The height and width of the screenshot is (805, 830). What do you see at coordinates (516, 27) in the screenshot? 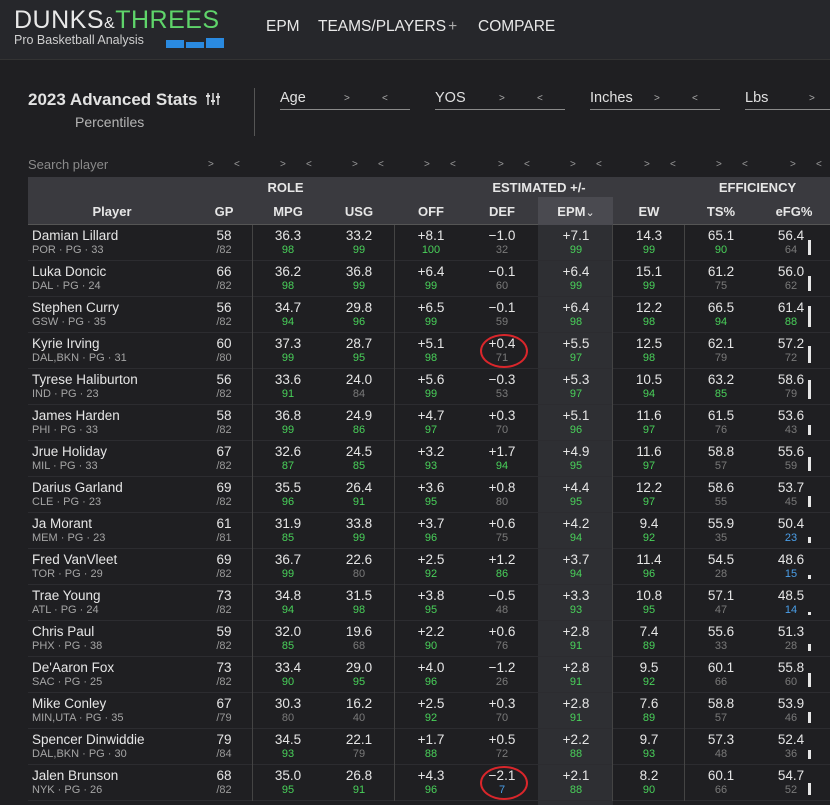
I see `nav-compare: COMPARE` at bounding box center [516, 27].